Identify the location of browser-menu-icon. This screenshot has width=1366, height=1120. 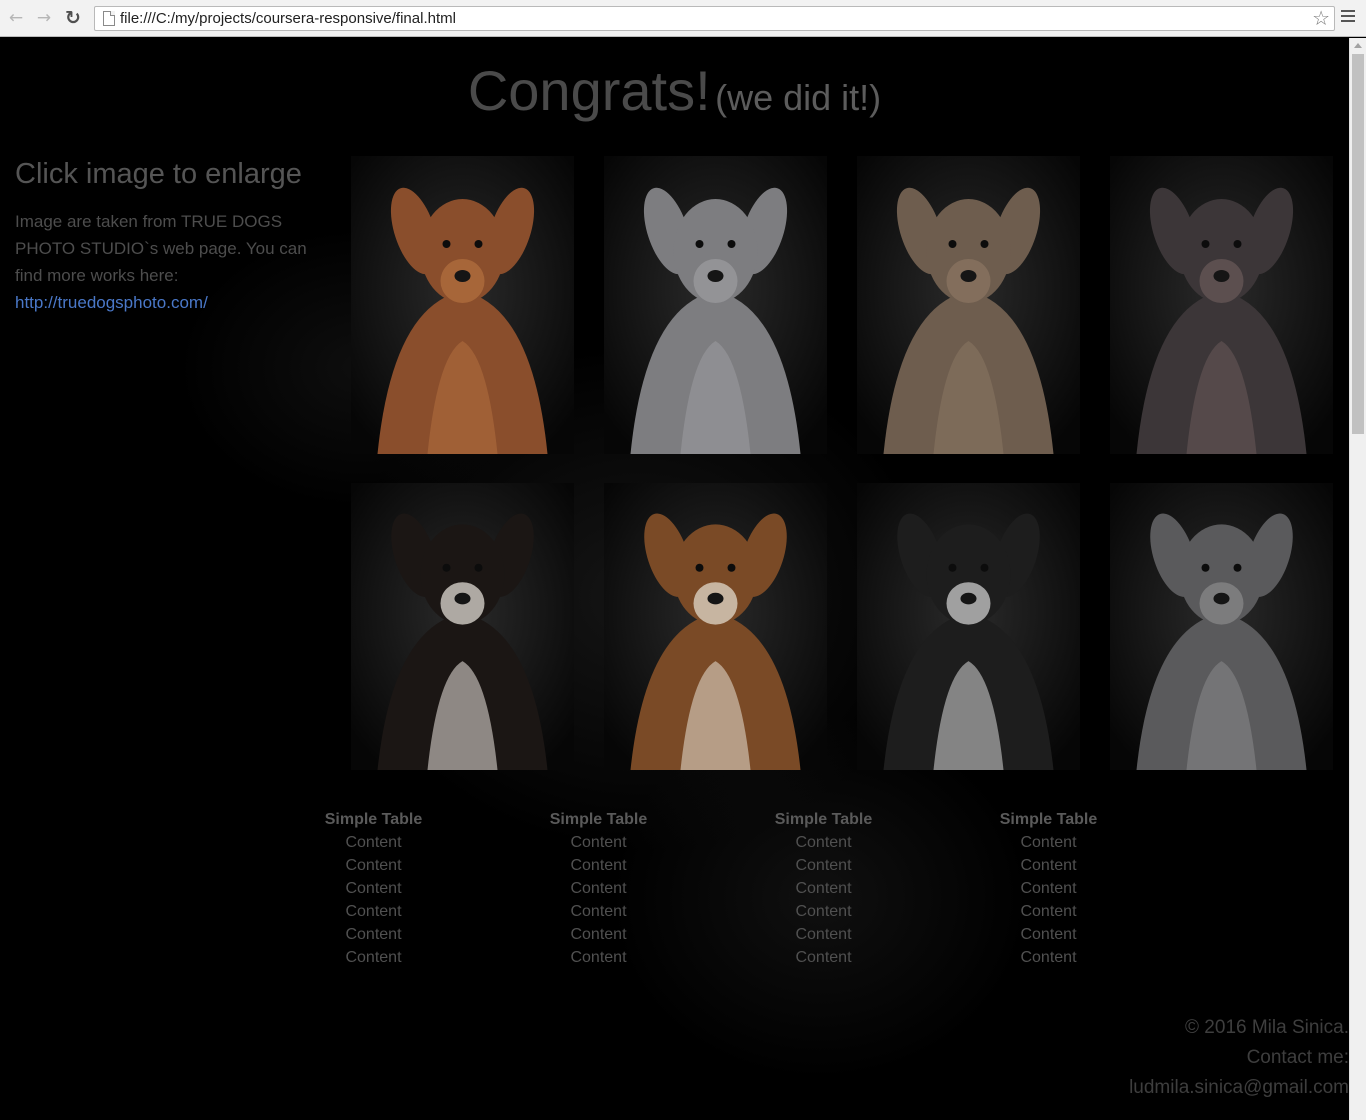
(1348, 18).